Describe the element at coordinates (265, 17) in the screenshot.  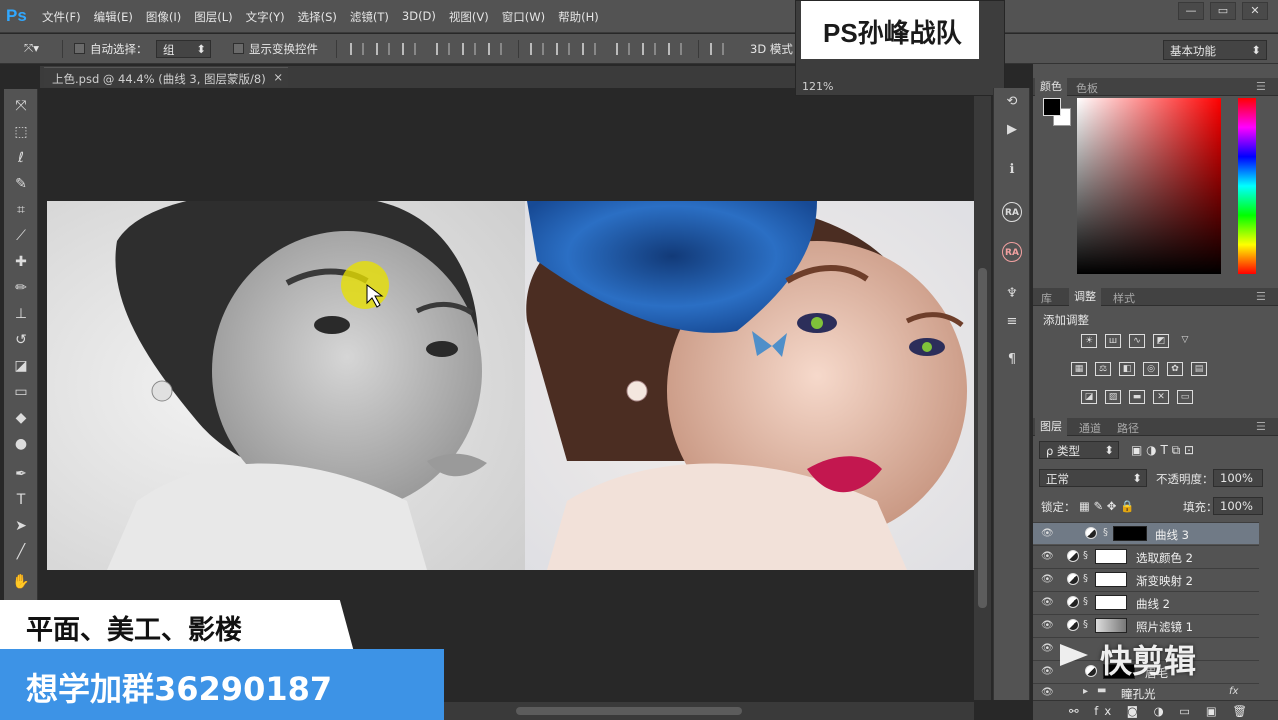
I see `menu-type: 文字(Y)` at that location.